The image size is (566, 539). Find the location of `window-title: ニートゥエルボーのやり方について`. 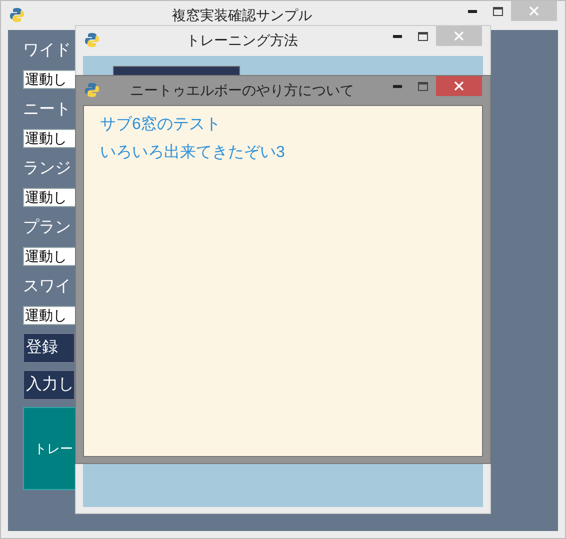

window-title: ニートゥエルボーのやり方について is located at coordinates (242, 90).